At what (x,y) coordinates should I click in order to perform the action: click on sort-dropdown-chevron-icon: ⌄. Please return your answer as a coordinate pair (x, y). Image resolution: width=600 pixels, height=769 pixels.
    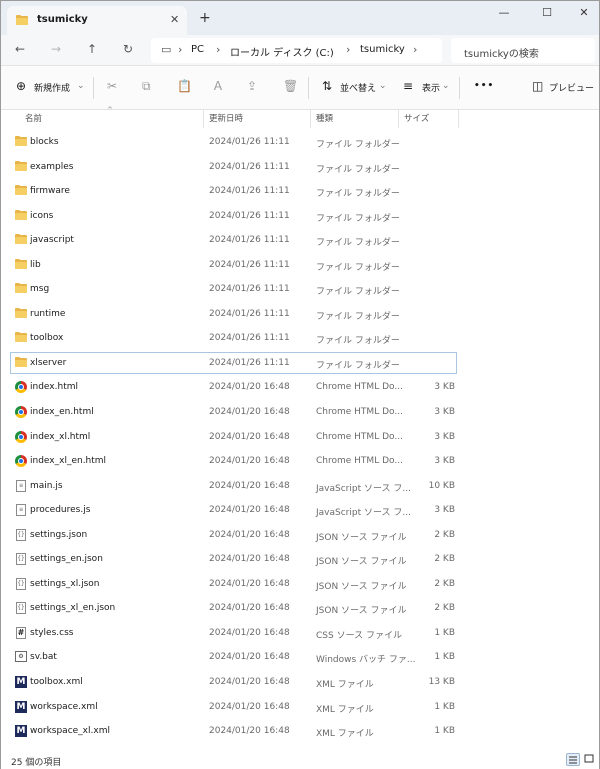
    Looking at the image, I should click on (383, 86).